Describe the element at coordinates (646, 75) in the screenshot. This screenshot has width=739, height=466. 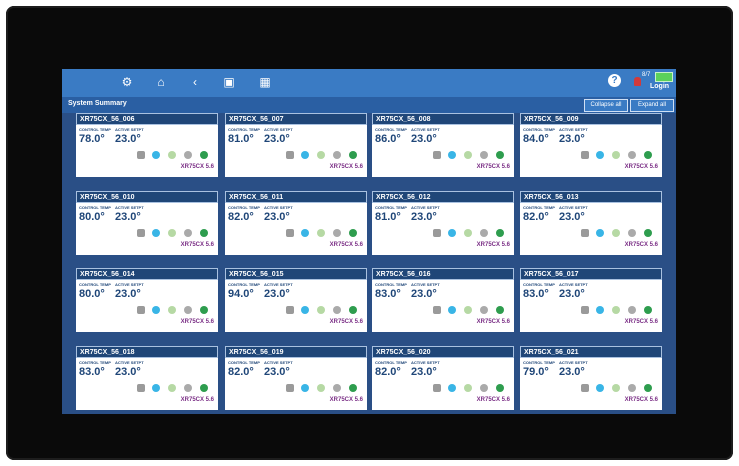
I see `alarm-count: 8/7` at that location.